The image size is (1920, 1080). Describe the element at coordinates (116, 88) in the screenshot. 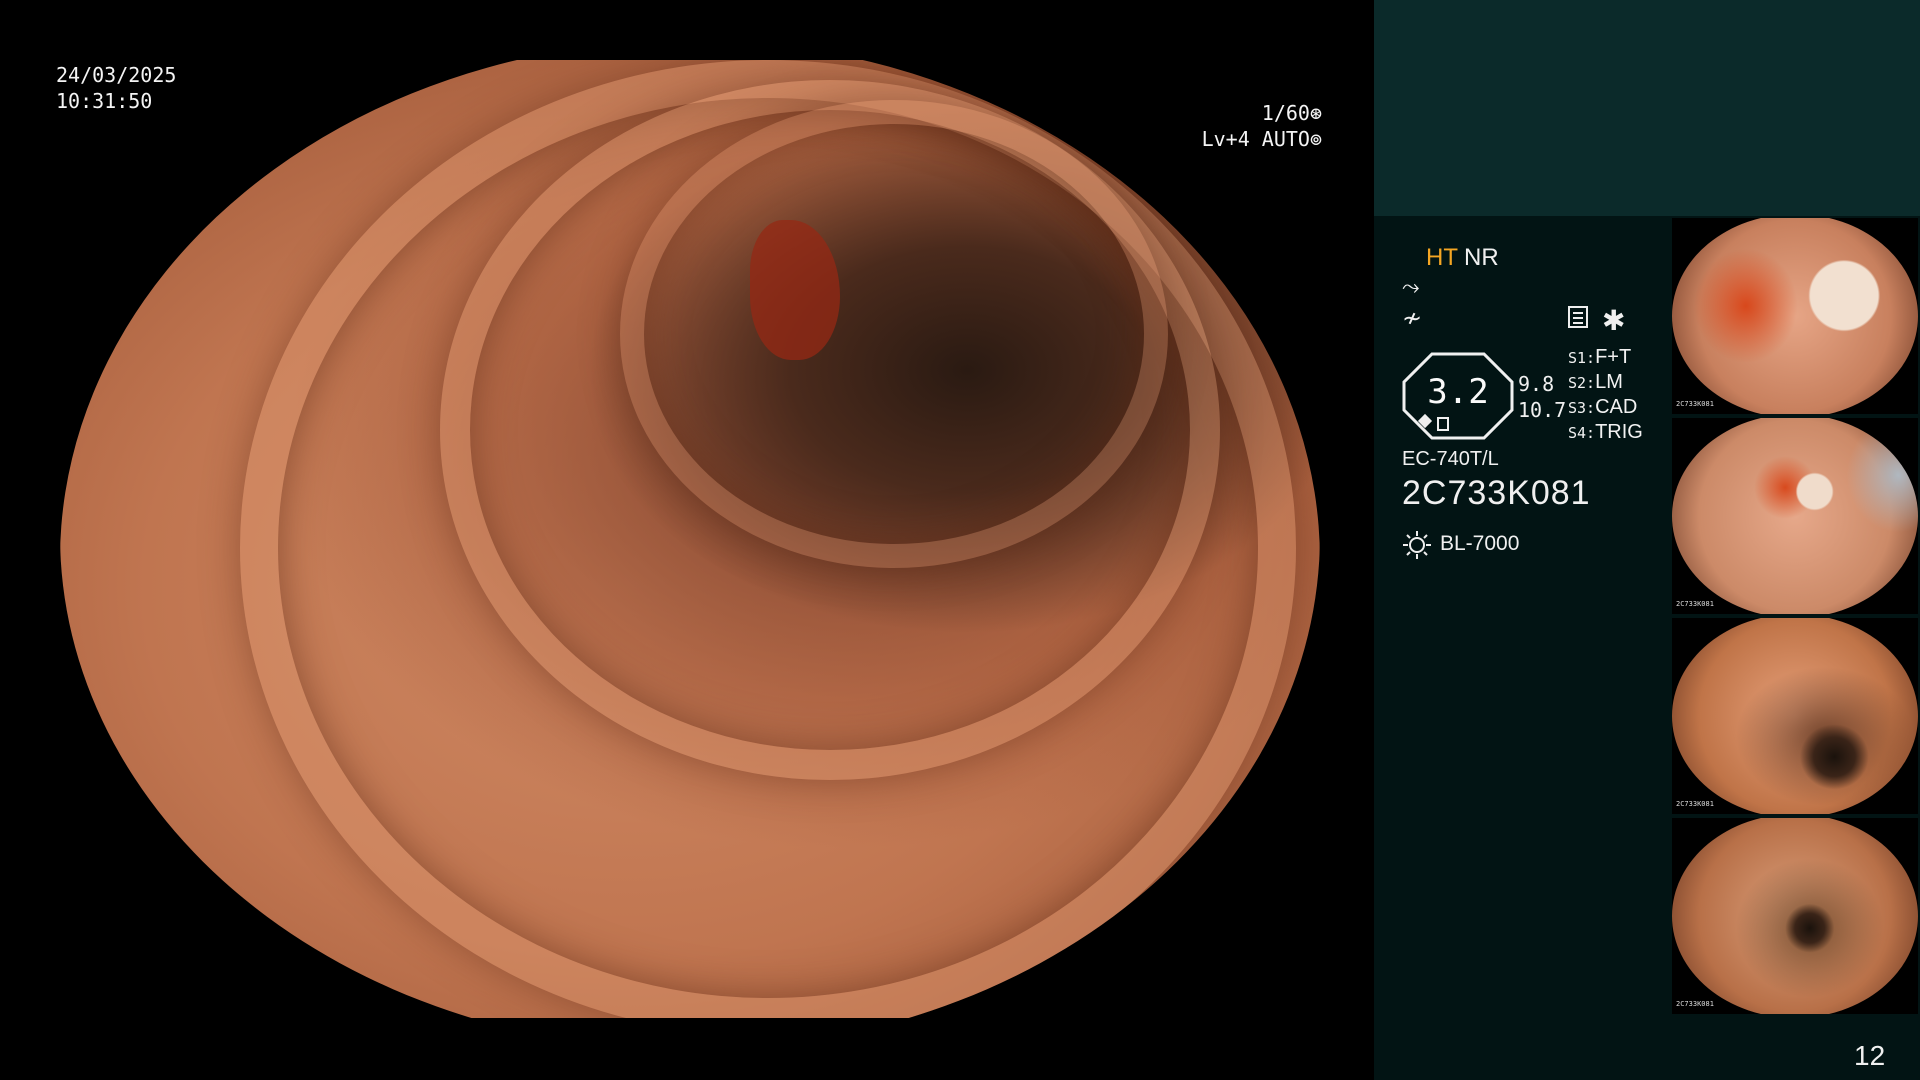

I see `datetime-display: 24/03/2025 10:31:50` at that location.